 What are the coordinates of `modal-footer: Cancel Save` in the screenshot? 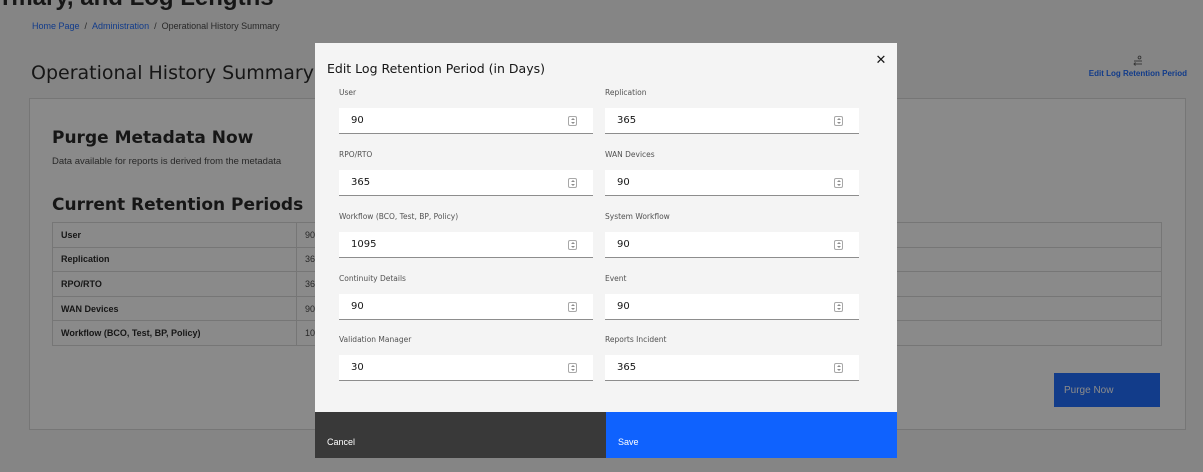 It's located at (606, 435).